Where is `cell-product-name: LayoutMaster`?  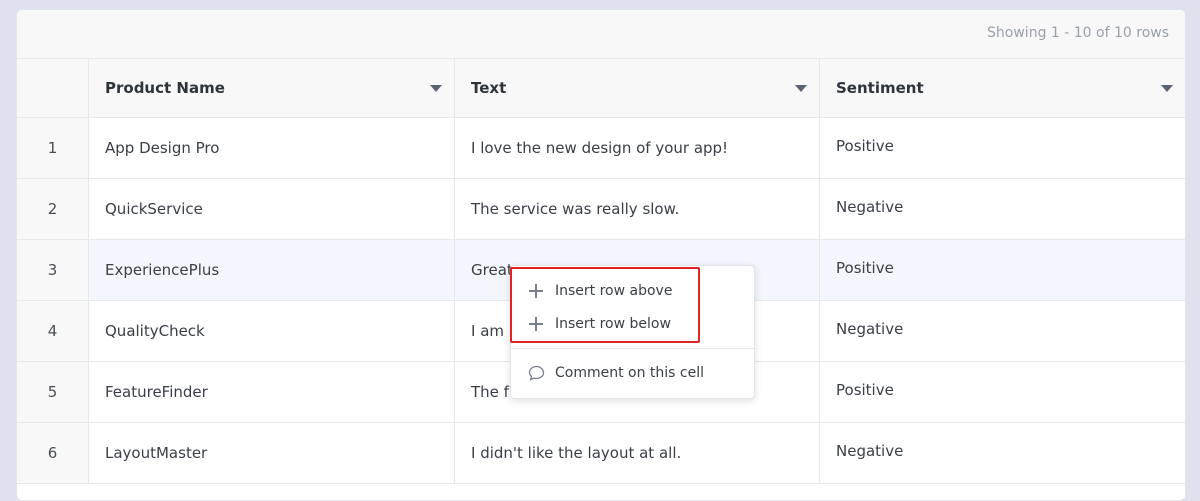
cell-product-name: LayoutMaster is located at coordinates (272, 453).